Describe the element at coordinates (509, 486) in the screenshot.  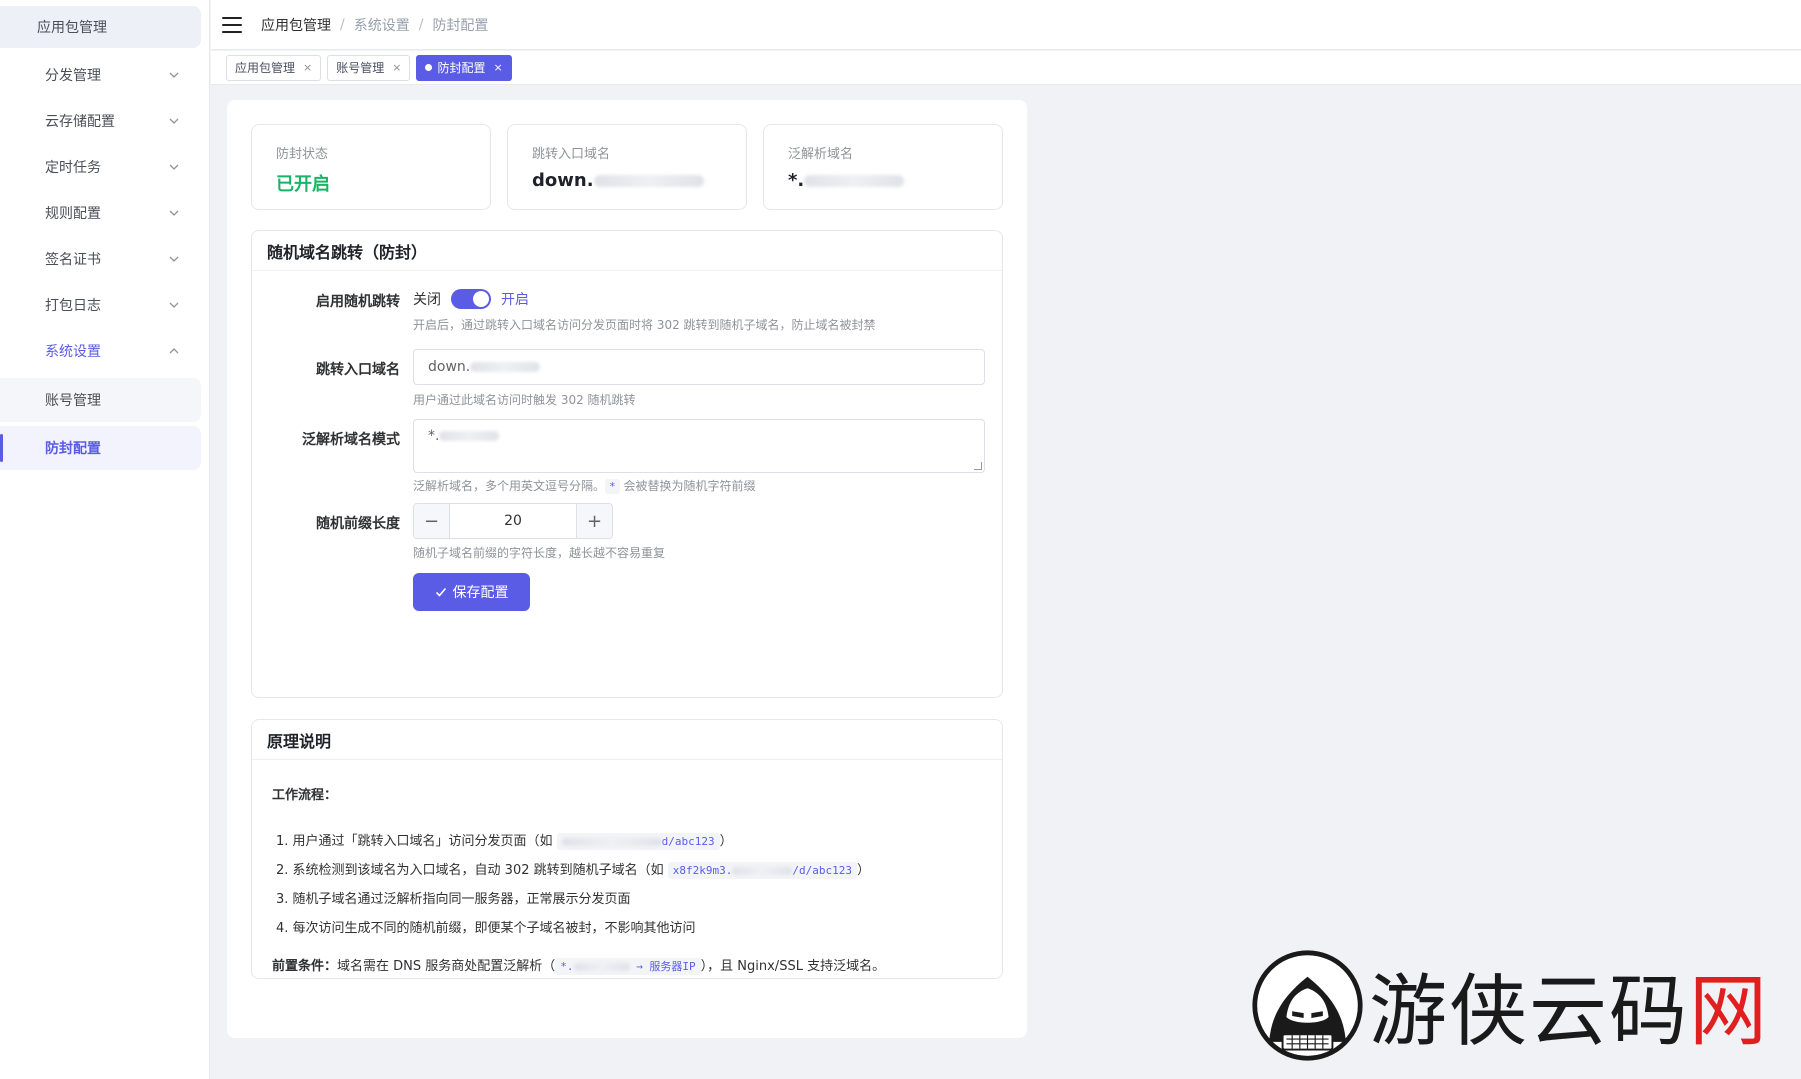
I see `field-hint: 泛解析域名，多个用英文逗号分隔。` at that location.